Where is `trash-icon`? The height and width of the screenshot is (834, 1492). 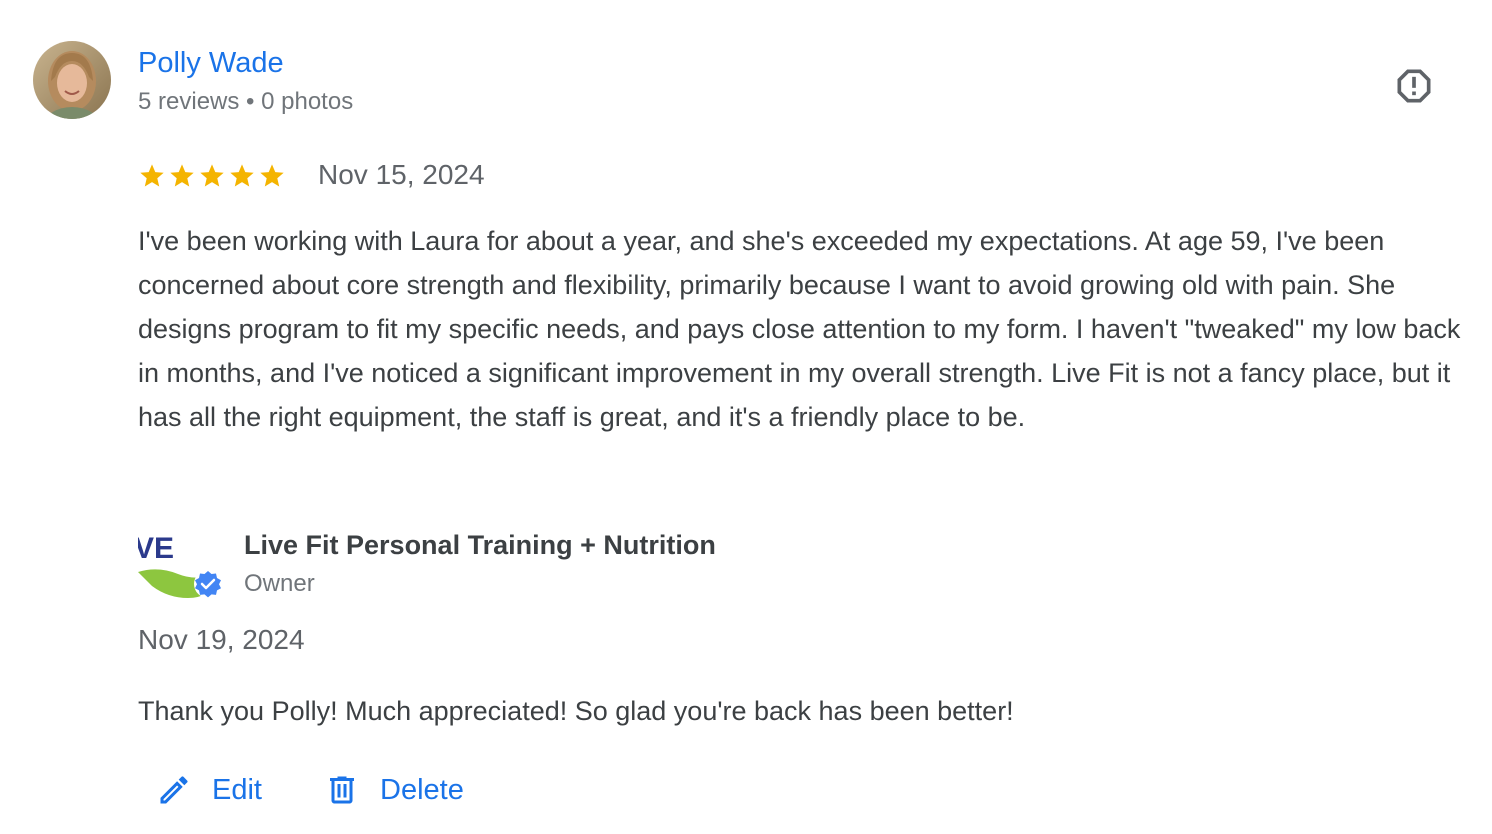
trash-icon is located at coordinates (342, 790).